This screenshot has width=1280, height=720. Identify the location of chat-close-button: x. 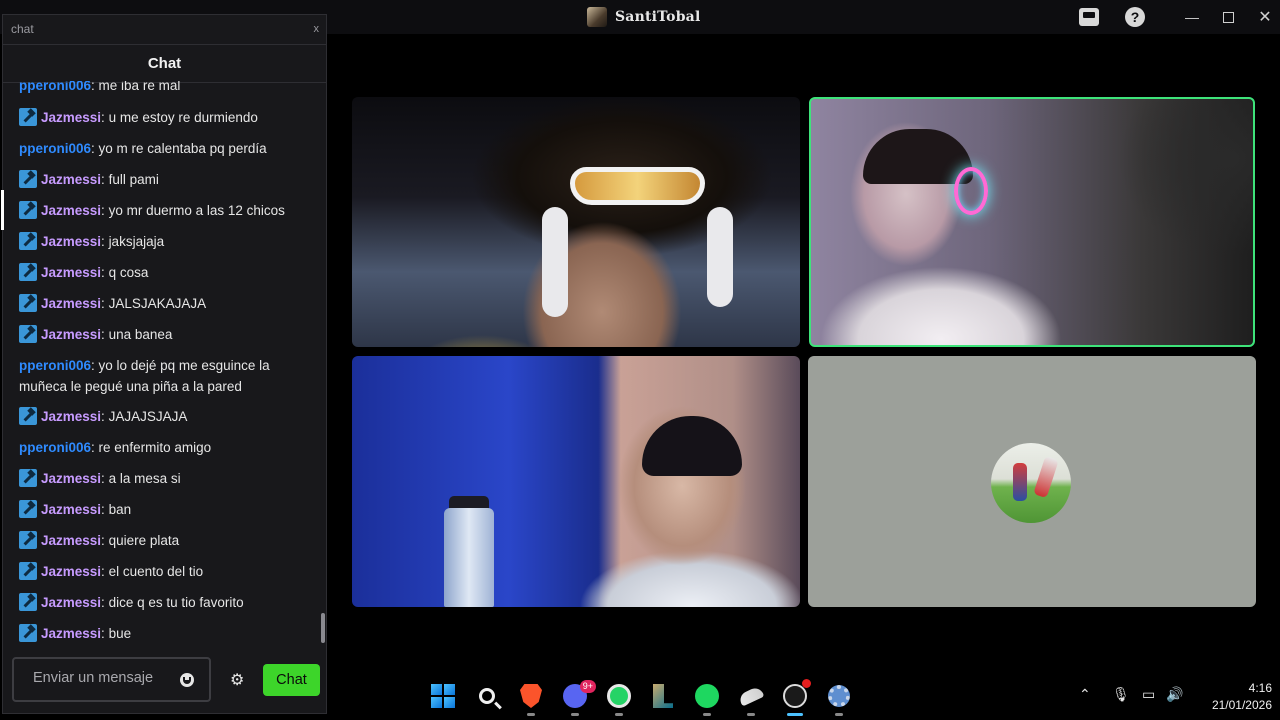
(317, 29).